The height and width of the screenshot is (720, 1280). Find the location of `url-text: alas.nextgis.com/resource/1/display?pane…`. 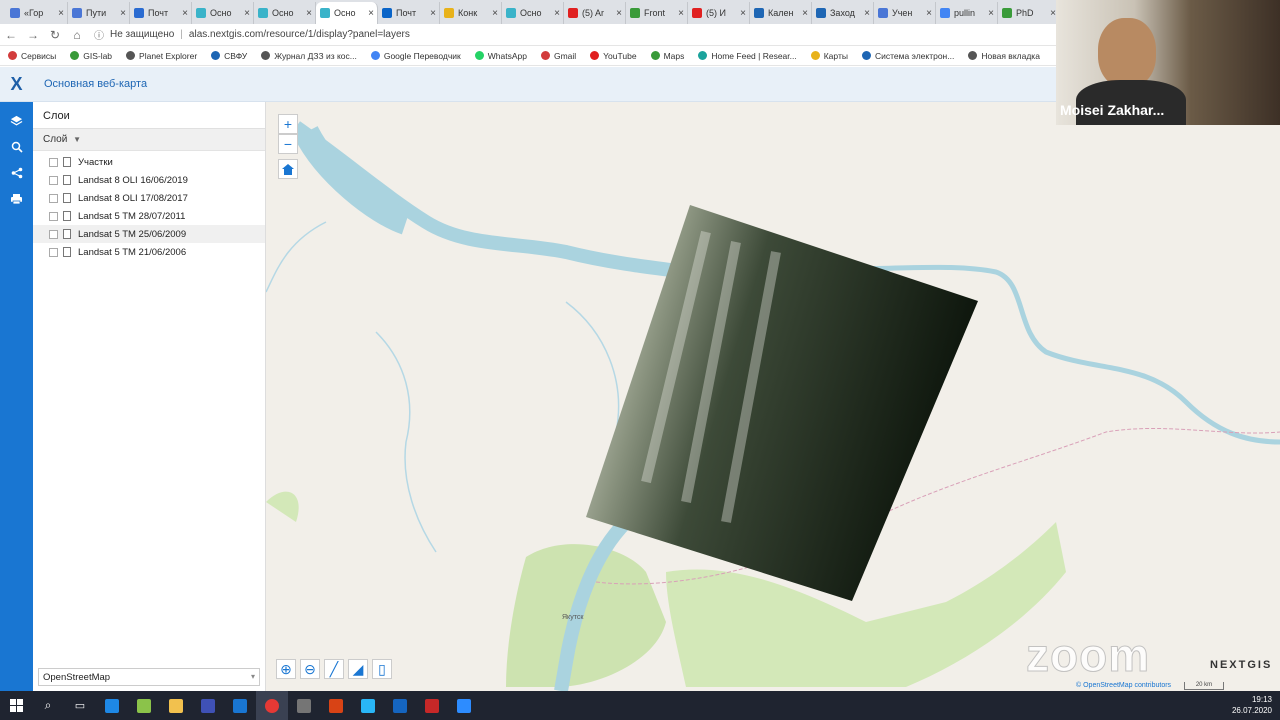

url-text: alas.nextgis.com/resource/1/display?pane… is located at coordinates (299, 34).